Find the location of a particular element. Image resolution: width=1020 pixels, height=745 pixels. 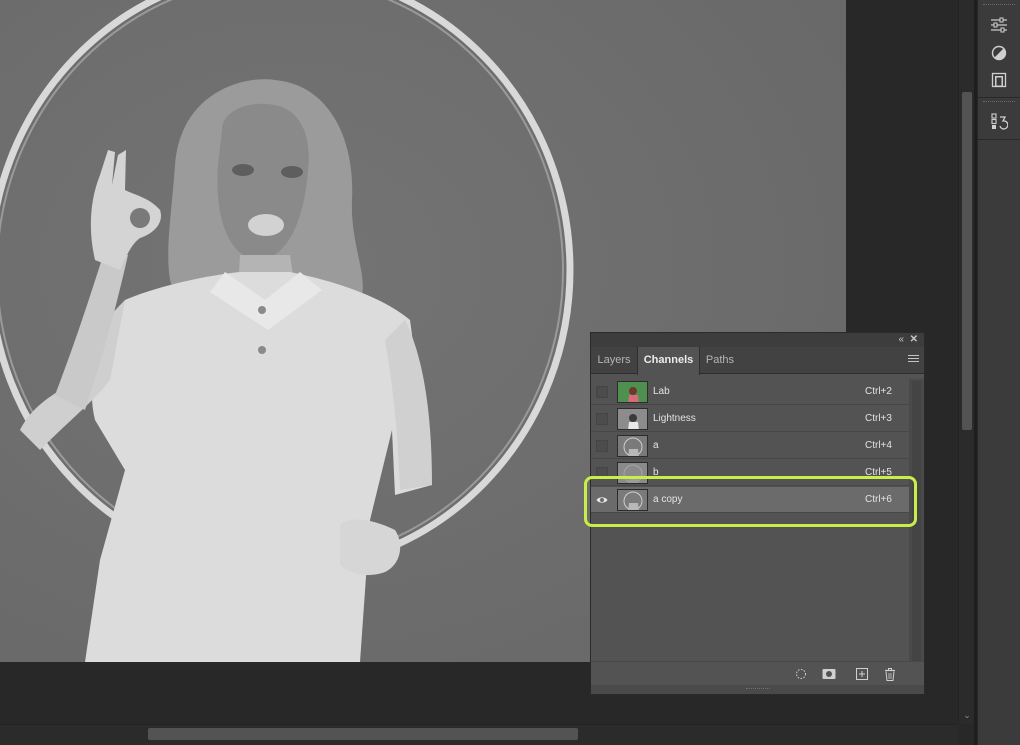

adjustments-icon is located at coordinates (999, 25).